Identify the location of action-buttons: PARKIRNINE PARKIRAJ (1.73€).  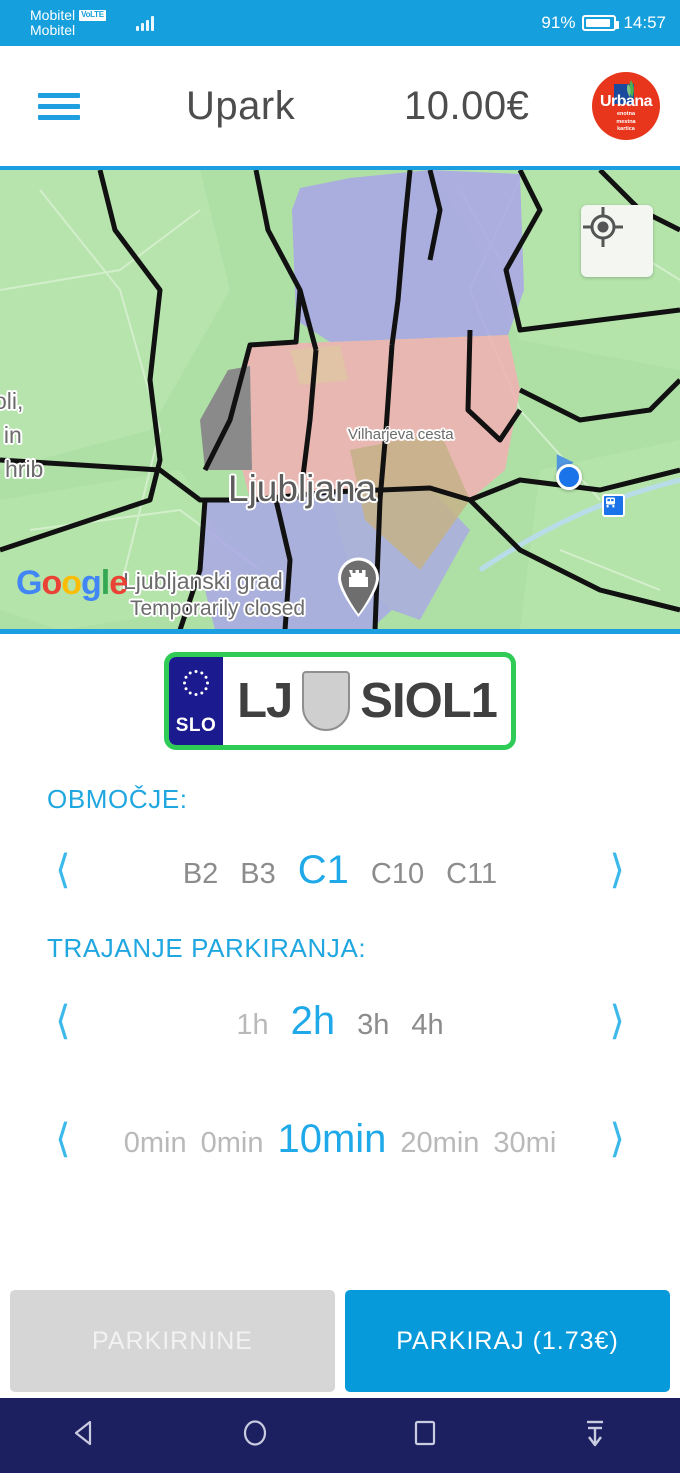
(340, 1341).